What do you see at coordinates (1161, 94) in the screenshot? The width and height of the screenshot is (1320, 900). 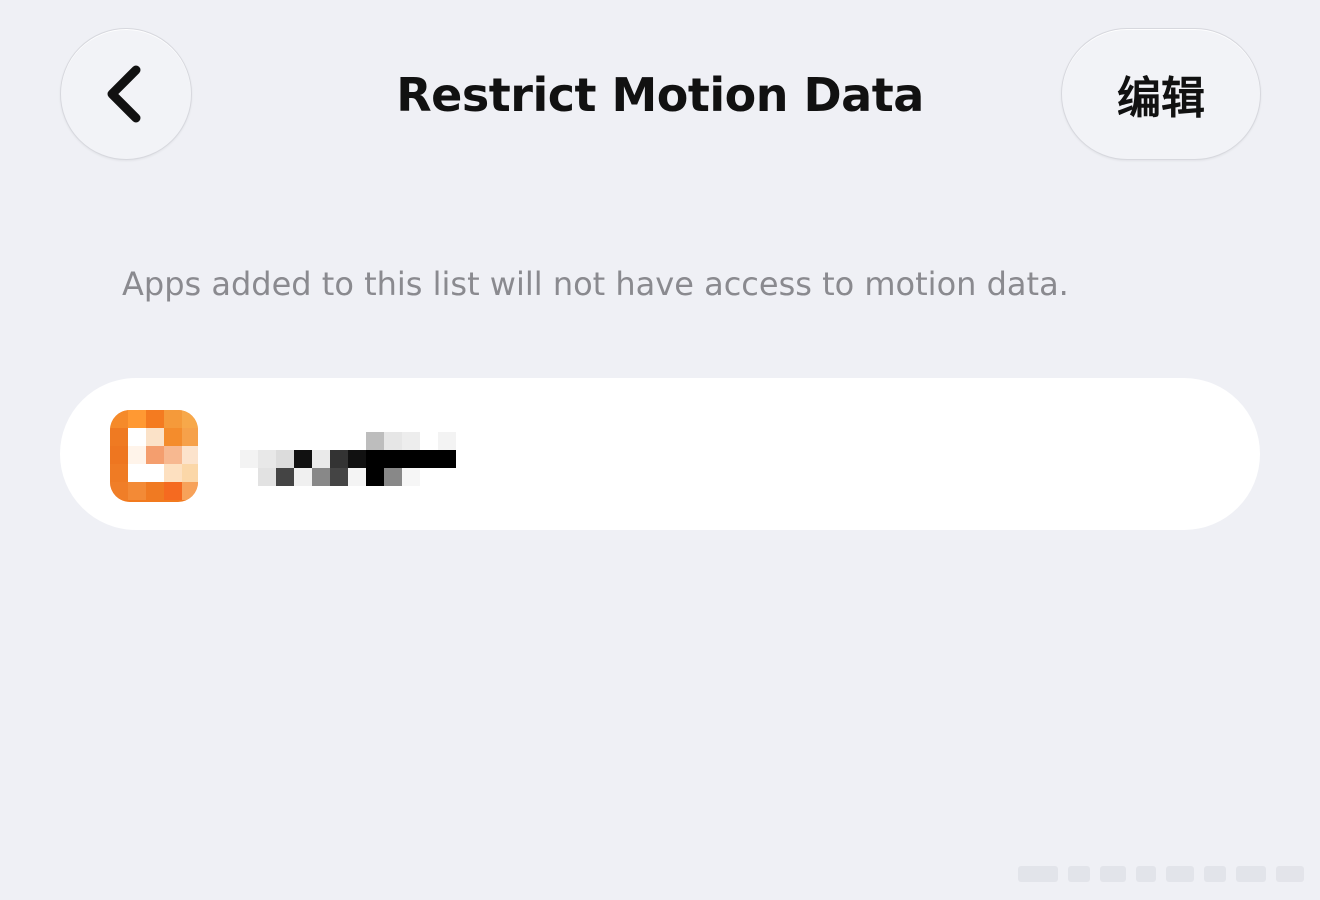 I see `edit-button: 编辑` at bounding box center [1161, 94].